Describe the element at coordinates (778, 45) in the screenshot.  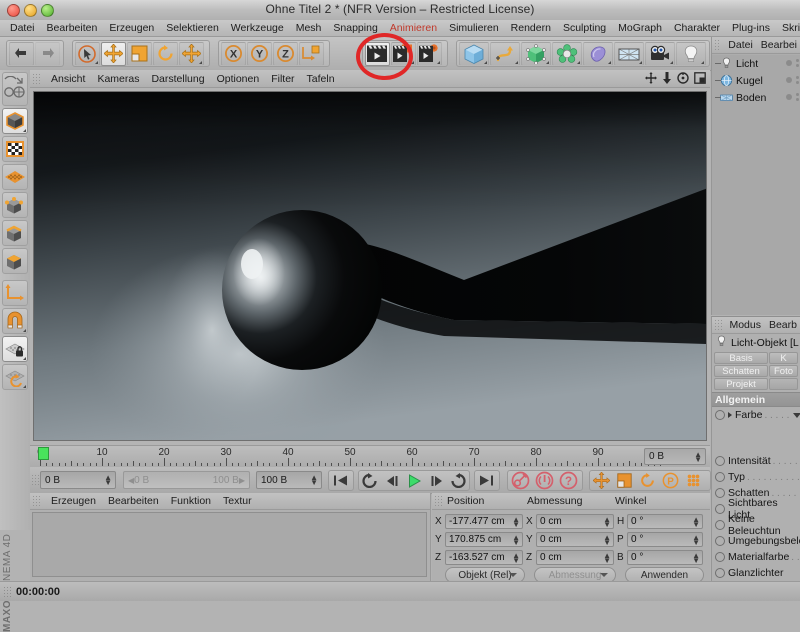
I see `object-menu-bearbeiten: Bearbei` at that location.